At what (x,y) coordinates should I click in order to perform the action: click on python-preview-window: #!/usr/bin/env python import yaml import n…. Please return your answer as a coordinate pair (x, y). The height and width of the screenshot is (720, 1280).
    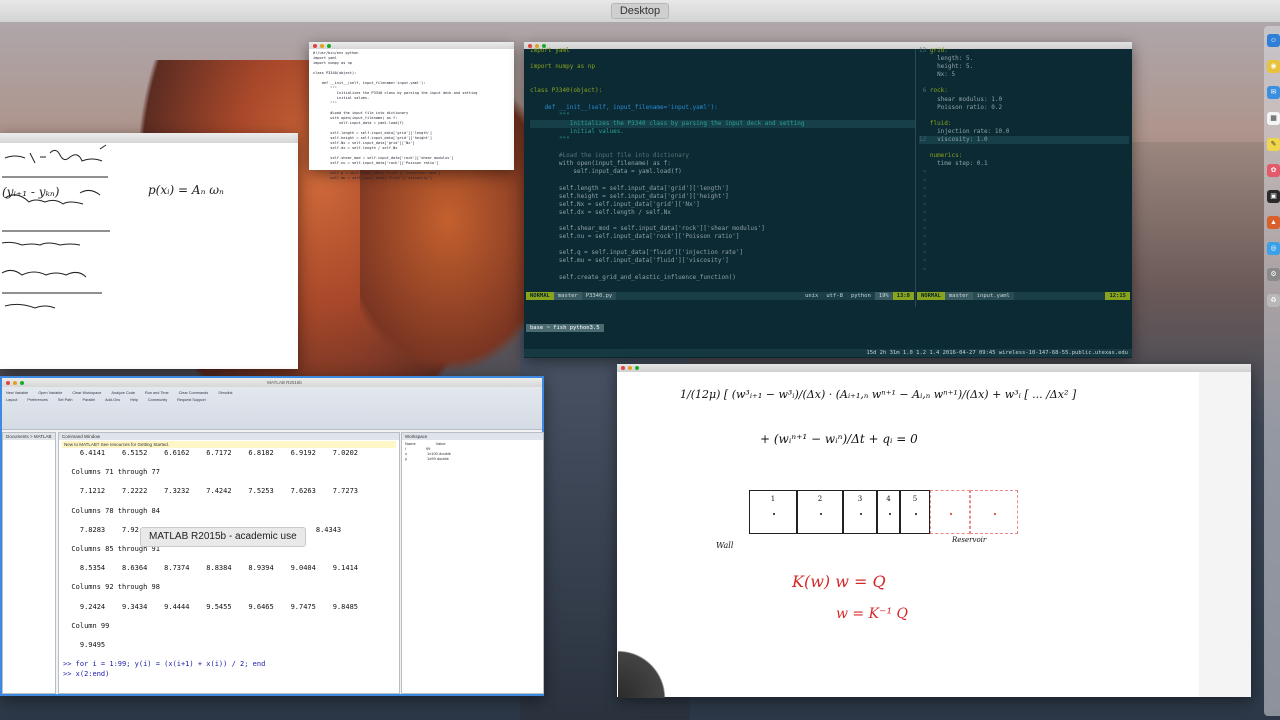
    Looking at the image, I should click on (411, 111).